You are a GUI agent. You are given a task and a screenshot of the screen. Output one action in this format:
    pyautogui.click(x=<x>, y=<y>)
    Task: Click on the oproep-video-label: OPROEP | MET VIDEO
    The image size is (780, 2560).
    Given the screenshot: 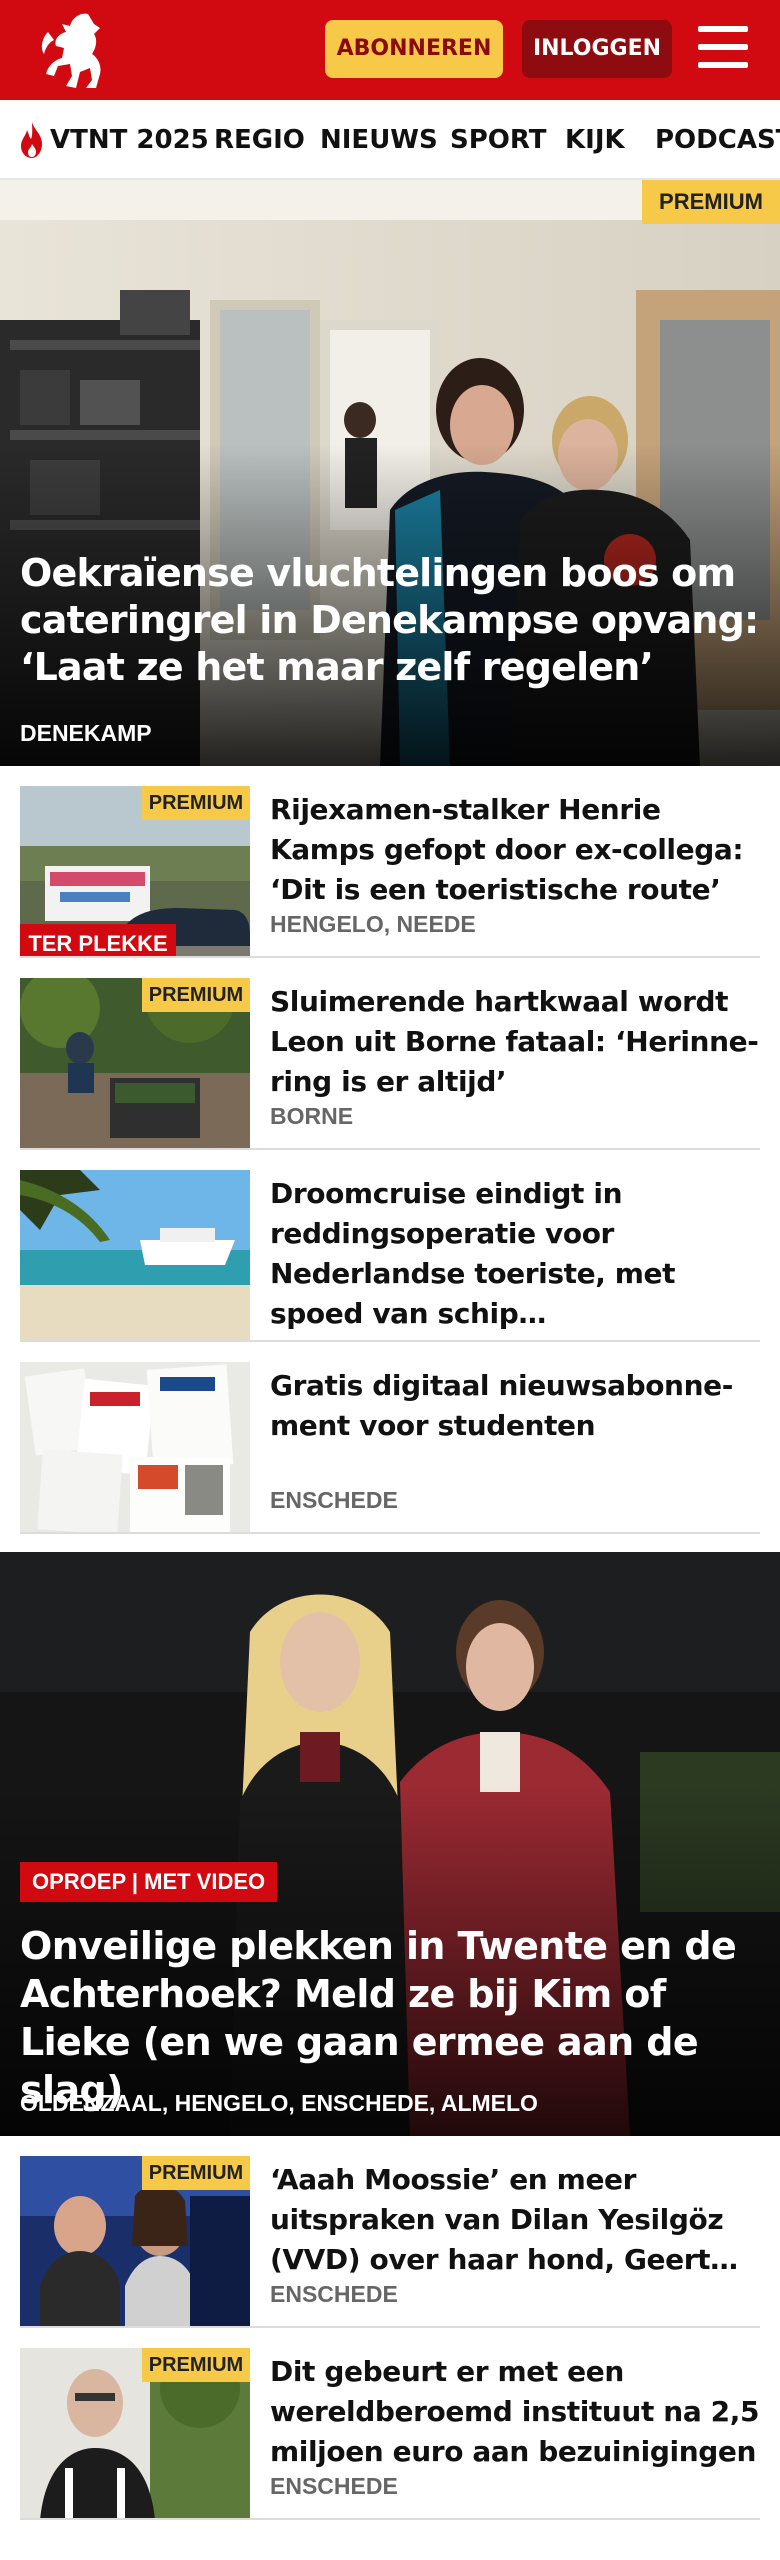 What is the action you would take?
    pyautogui.click(x=149, y=1882)
    